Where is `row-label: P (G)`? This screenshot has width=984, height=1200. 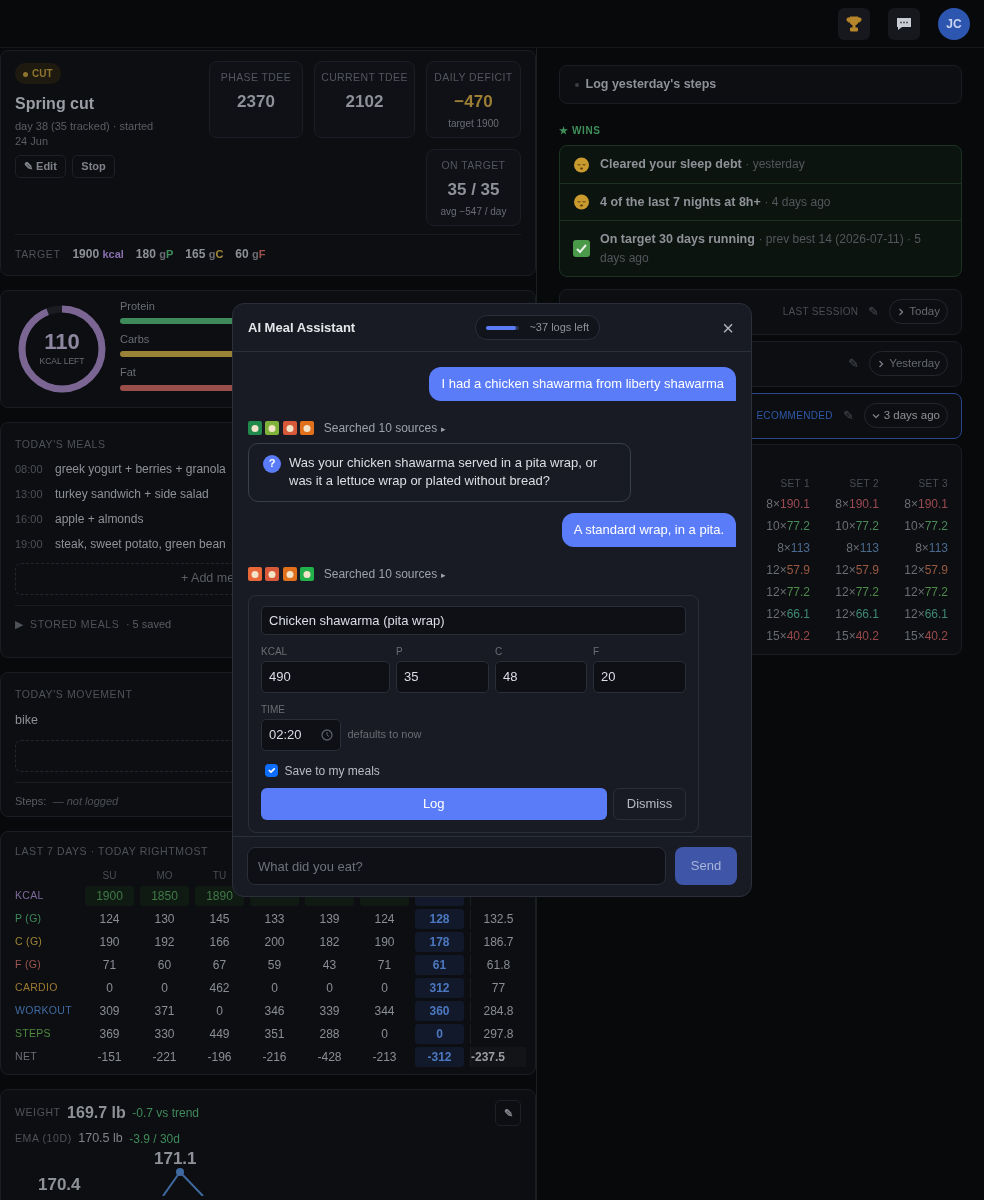 row-label: P (G) is located at coordinates (29, 918).